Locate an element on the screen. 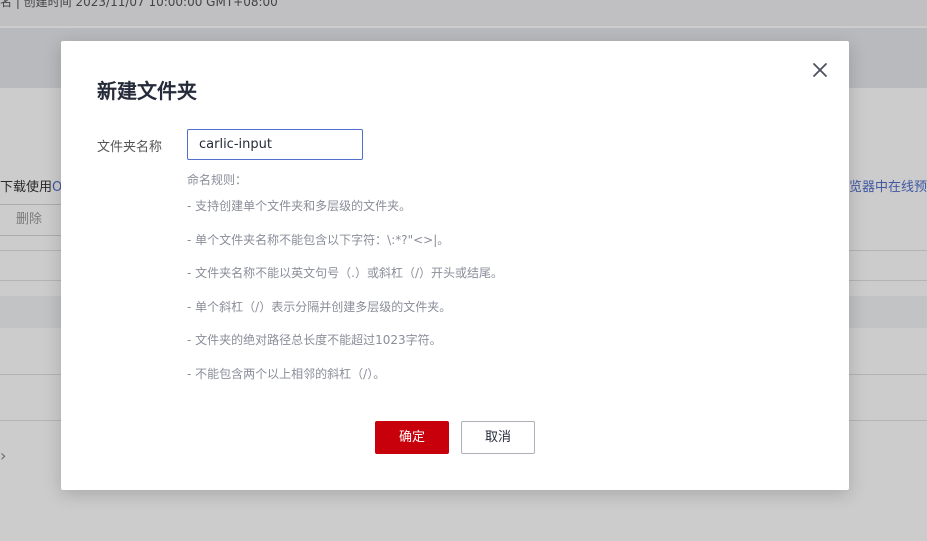 Image resolution: width=927 pixels, height=541 pixels. naming-rule: - 文件夹的绝对路径总长度不能超过1023字符。 is located at coordinates (314, 340).